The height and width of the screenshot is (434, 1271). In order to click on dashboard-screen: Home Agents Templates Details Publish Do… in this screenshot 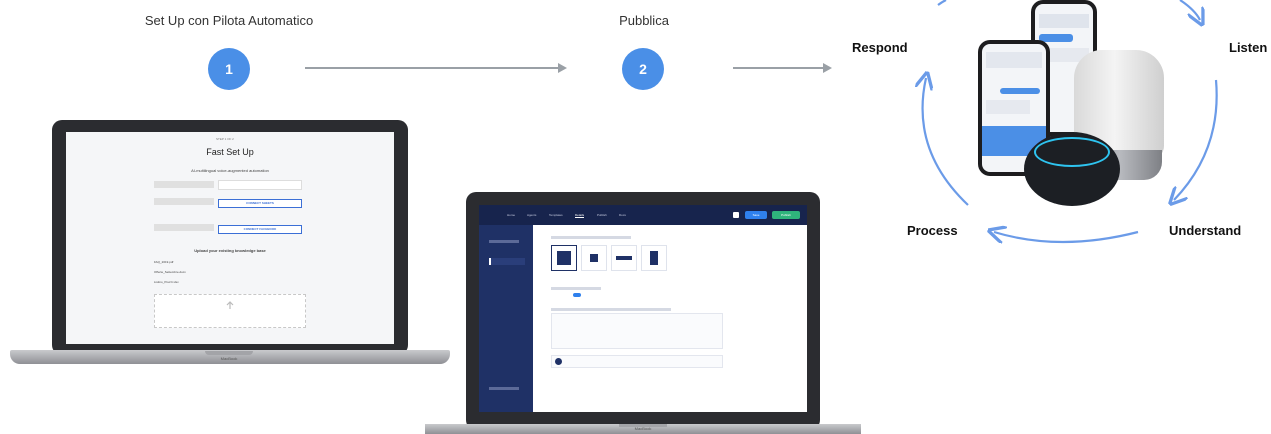, I will do `click(643, 308)`.